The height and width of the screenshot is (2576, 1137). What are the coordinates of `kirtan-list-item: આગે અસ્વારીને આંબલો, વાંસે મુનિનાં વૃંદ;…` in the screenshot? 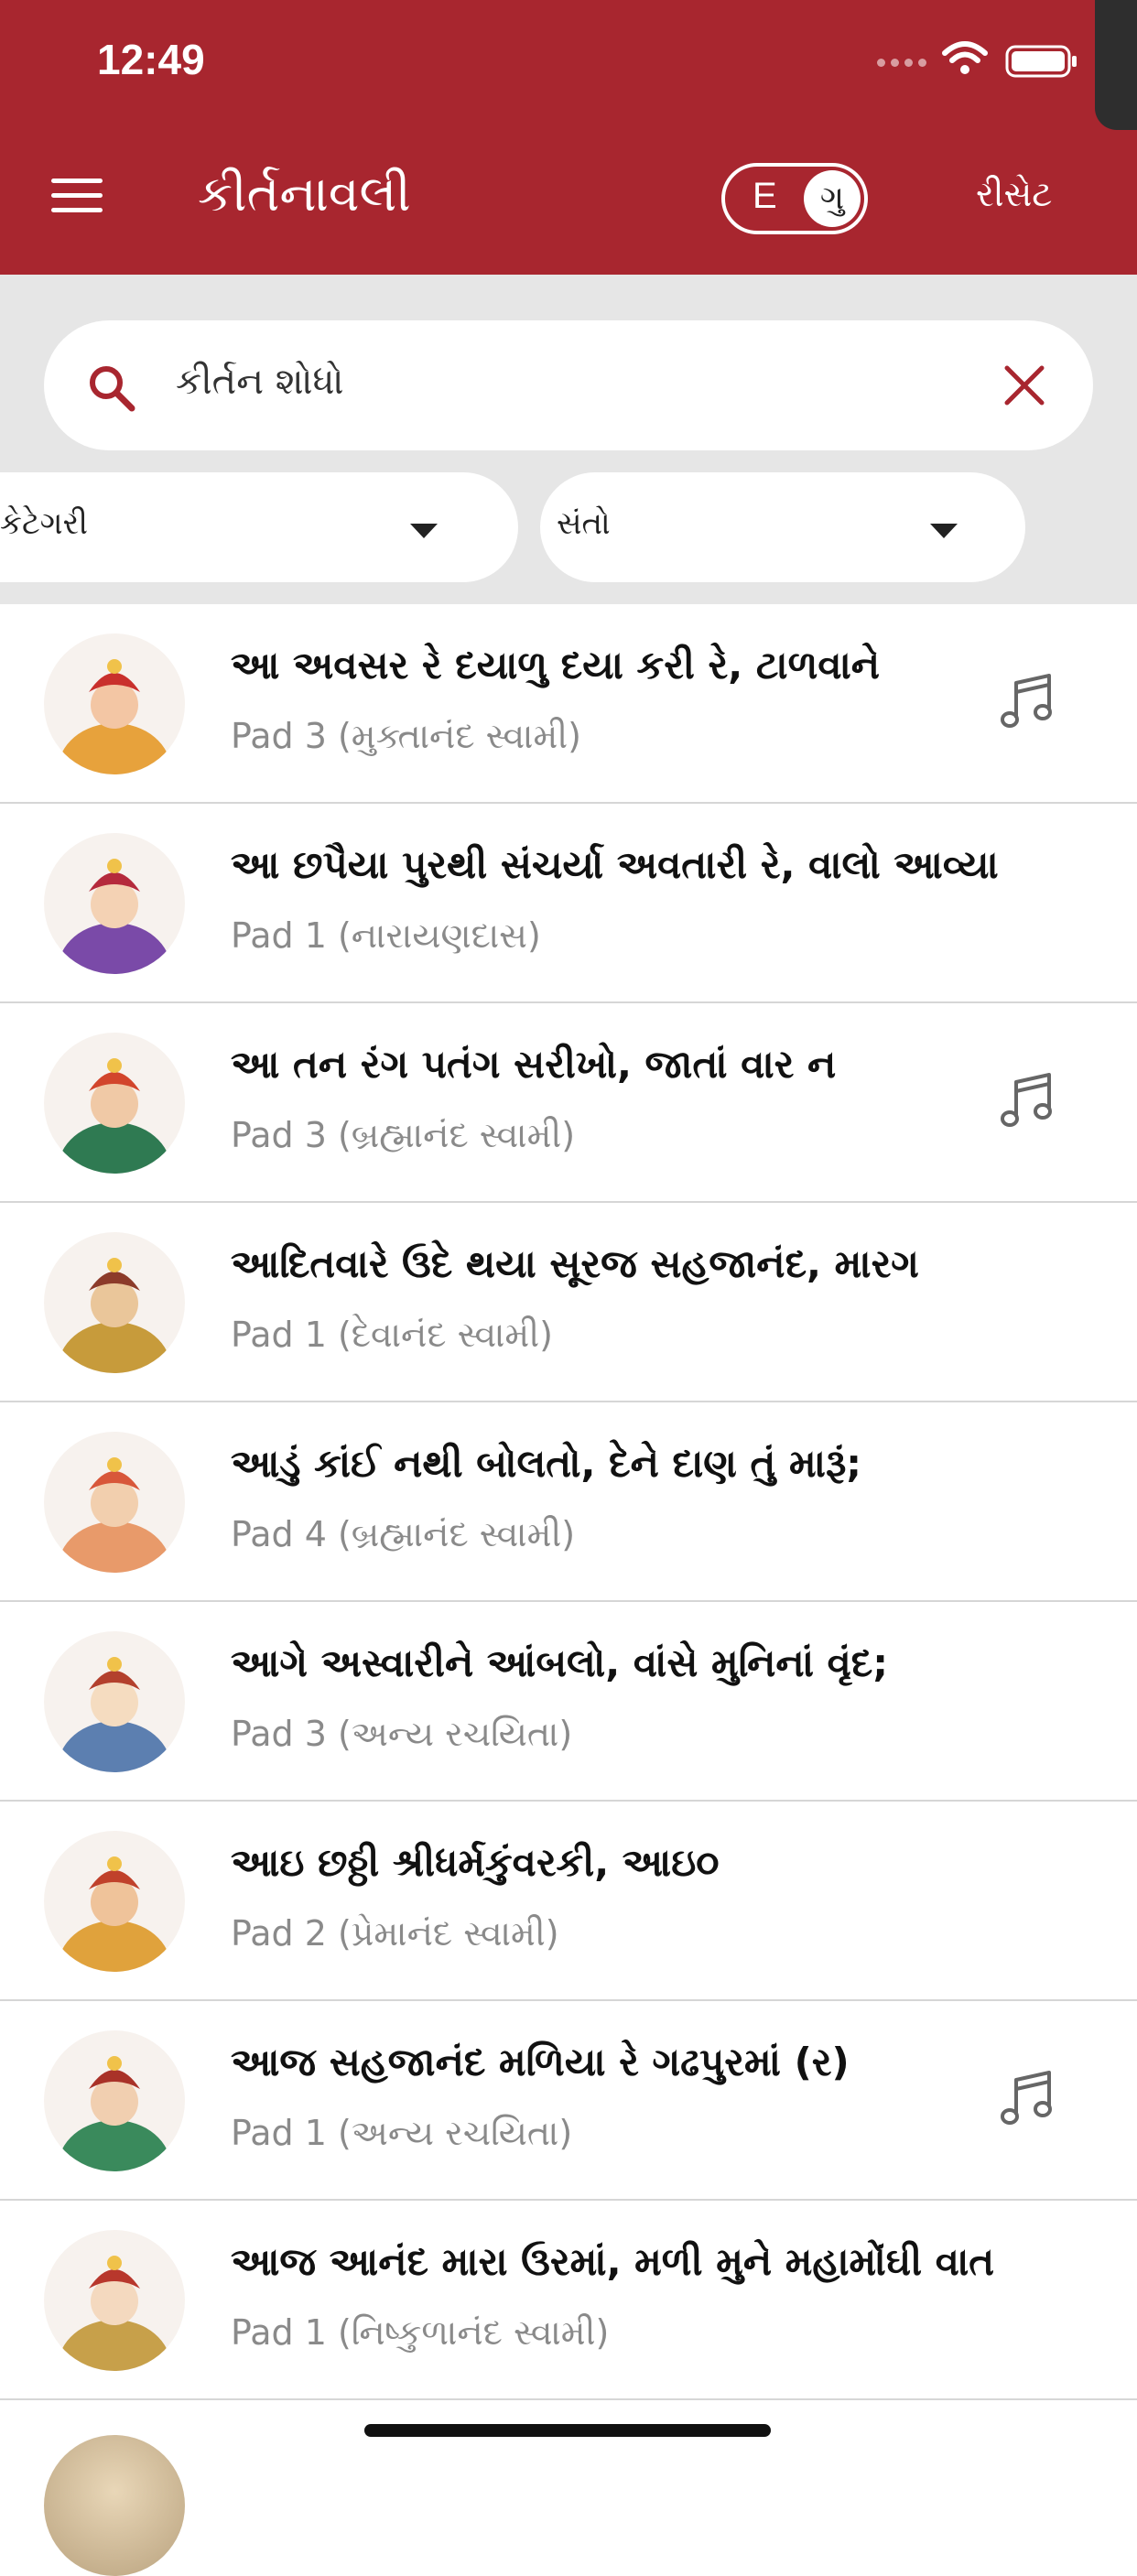 It's located at (568, 1702).